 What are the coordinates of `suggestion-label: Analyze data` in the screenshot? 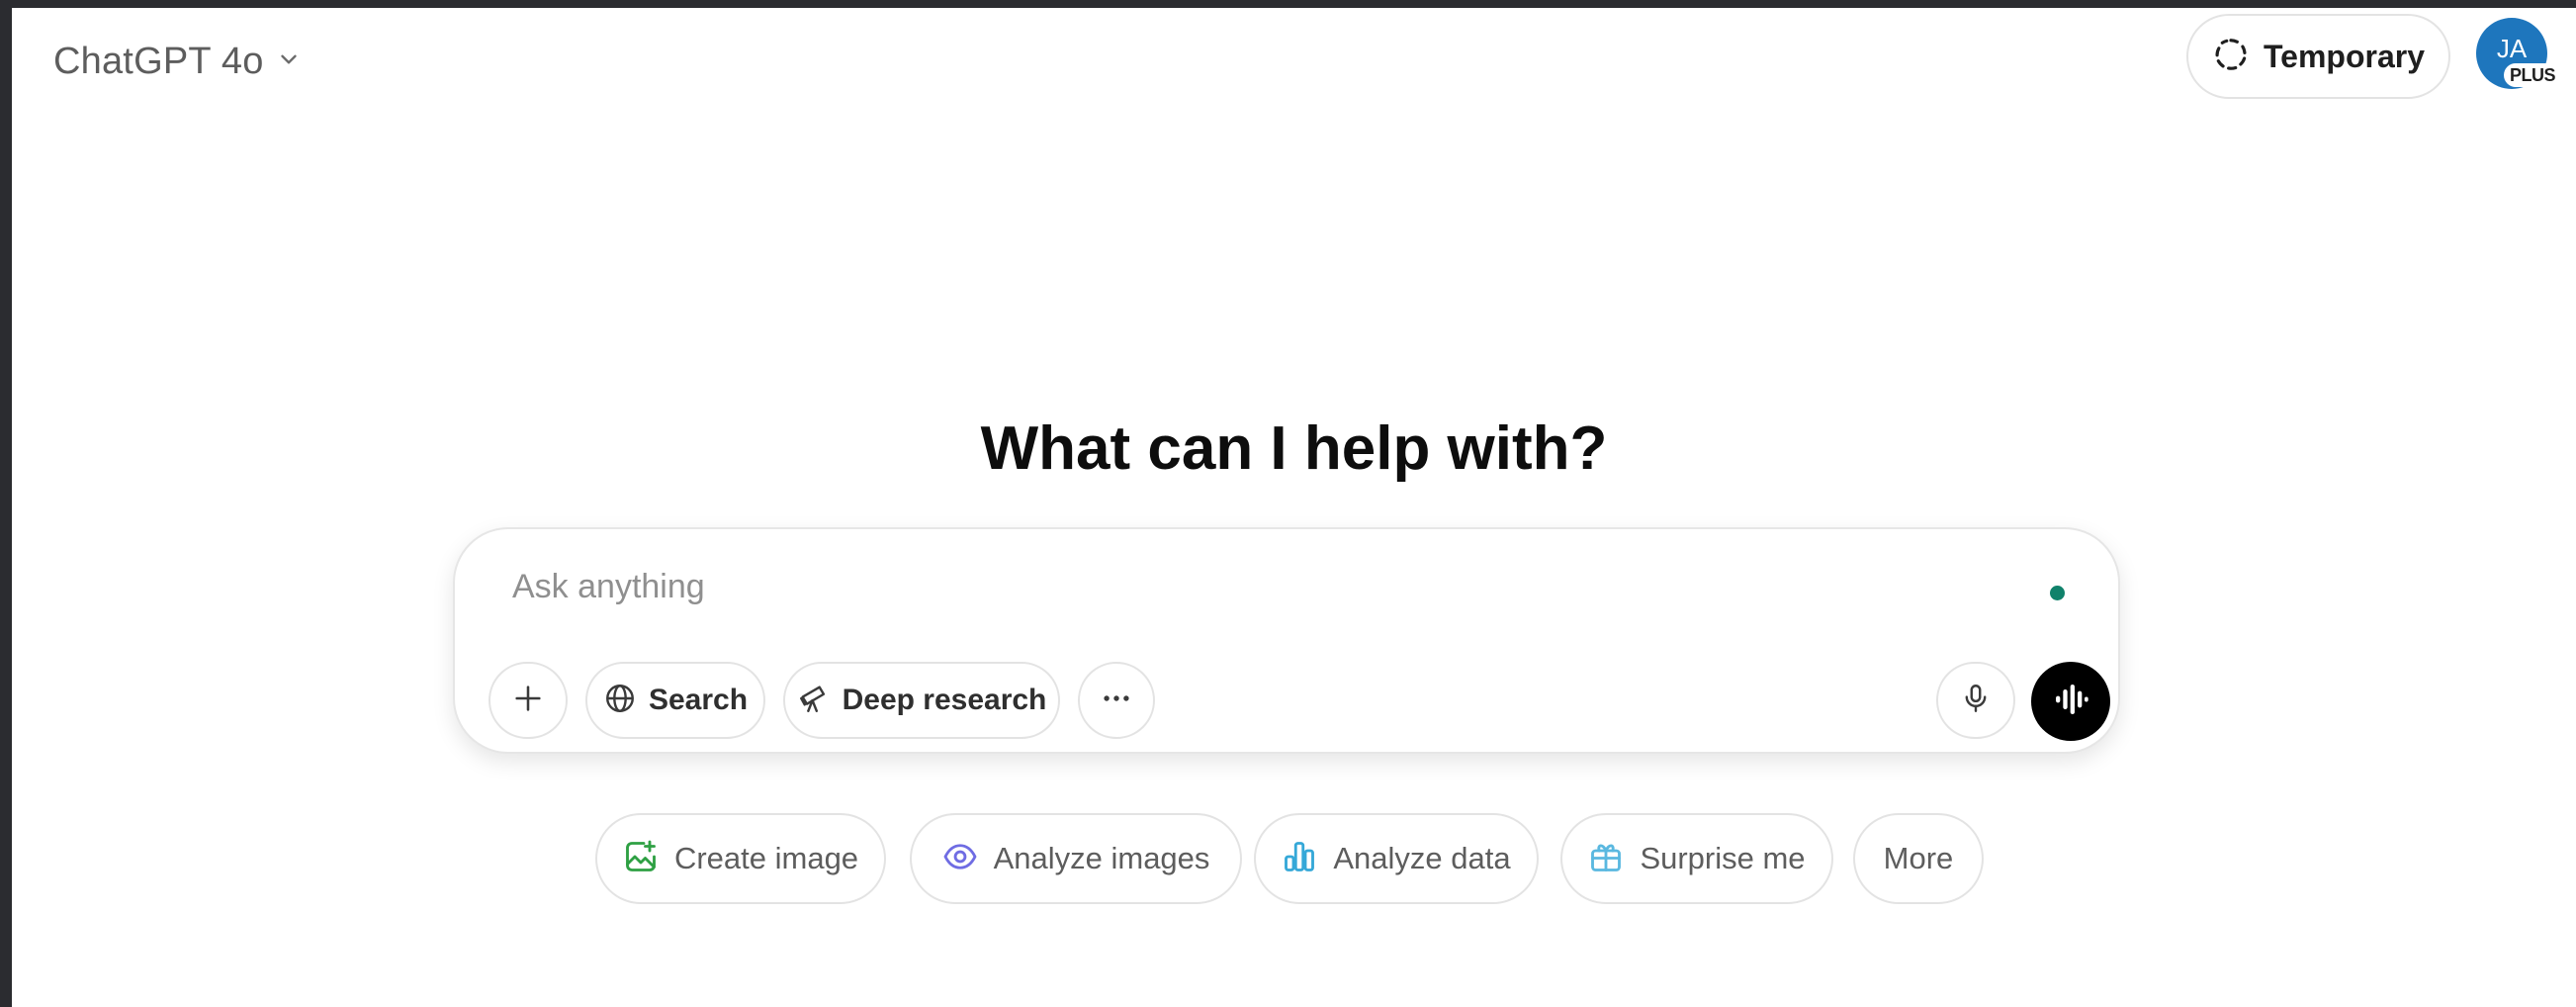 It's located at (1422, 858).